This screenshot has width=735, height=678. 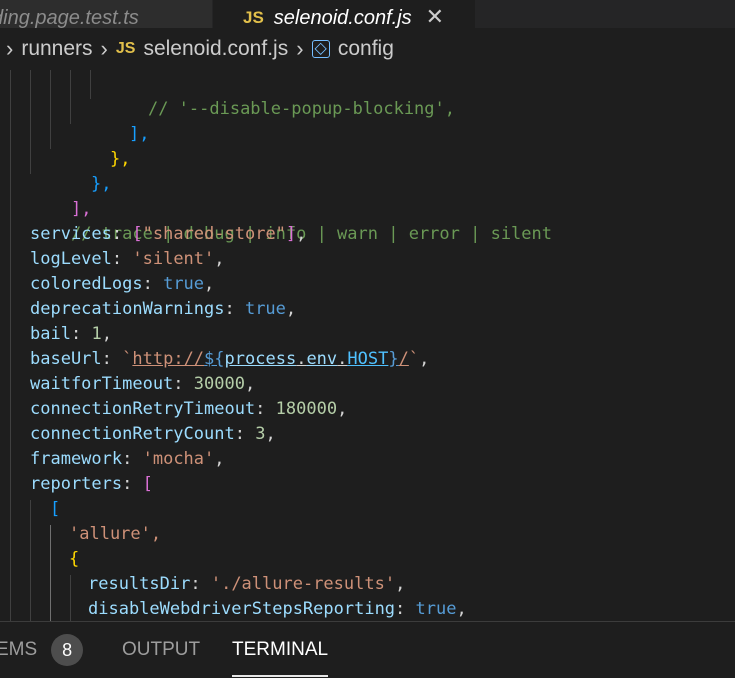 What do you see at coordinates (74, 559) in the screenshot?
I see `code-line: {` at bounding box center [74, 559].